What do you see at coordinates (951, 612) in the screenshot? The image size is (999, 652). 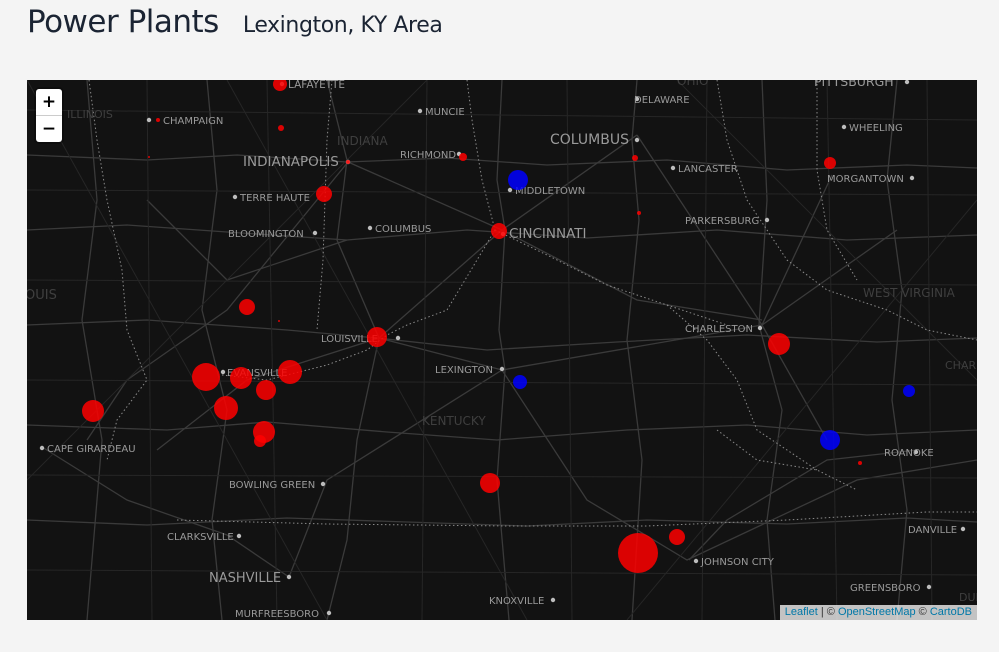 I see `carto-link: CartoDB` at bounding box center [951, 612].